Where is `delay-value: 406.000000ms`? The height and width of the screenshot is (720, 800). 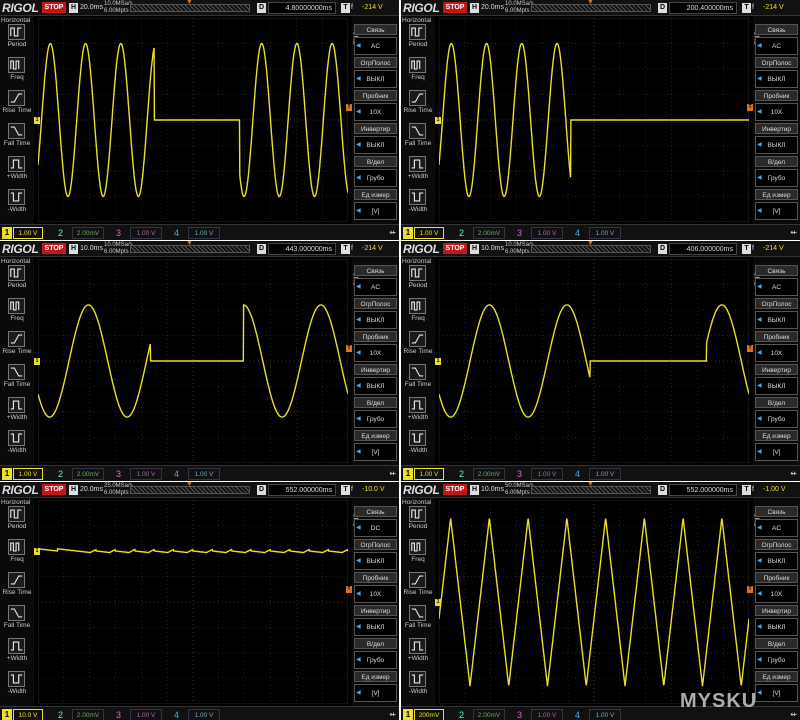 delay-value: 406.000000ms is located at coordinates (703, 249).